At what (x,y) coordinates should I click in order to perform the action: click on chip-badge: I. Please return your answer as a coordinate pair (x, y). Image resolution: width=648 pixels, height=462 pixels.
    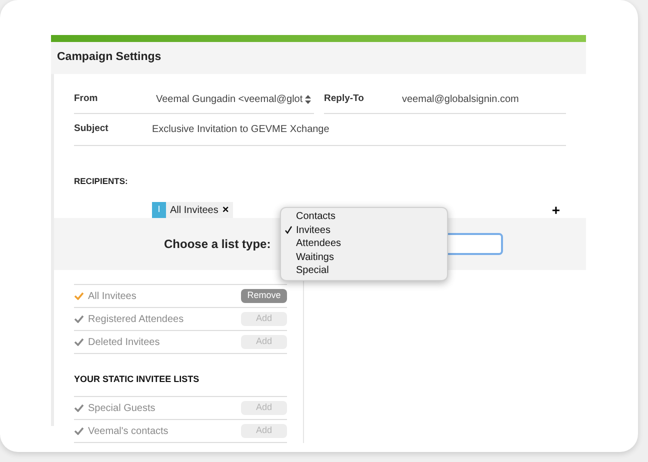
    Looking at the image, I should click on (159, 210).